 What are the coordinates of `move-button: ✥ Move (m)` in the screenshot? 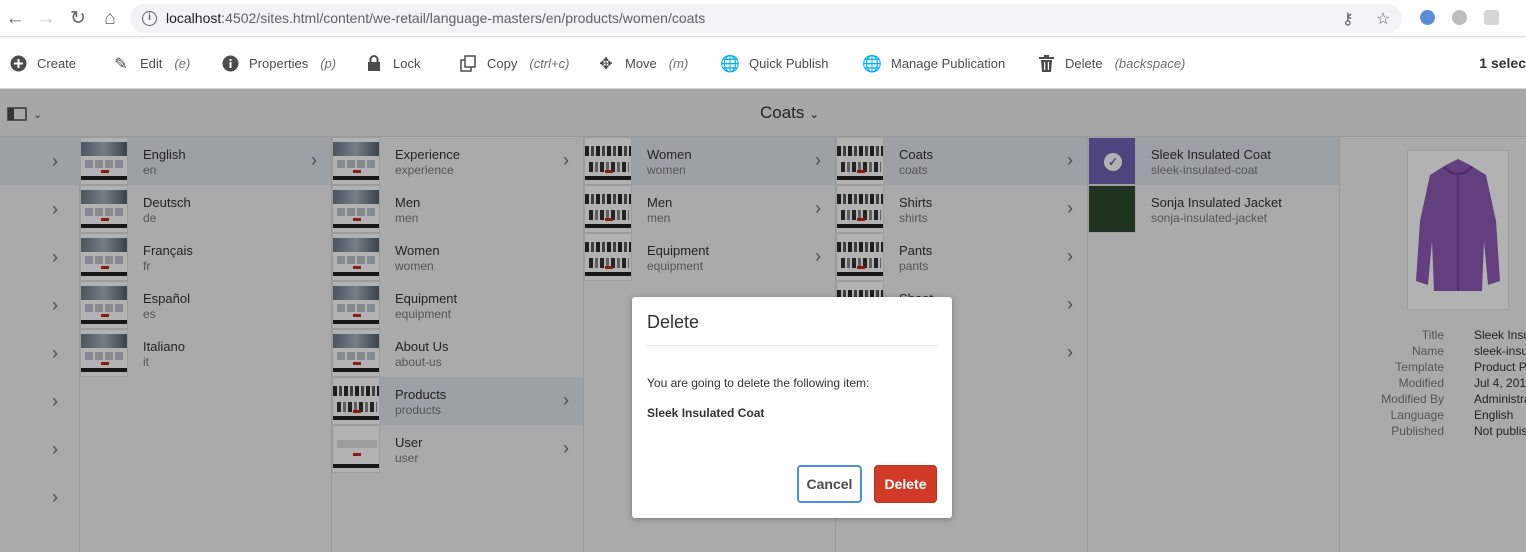 It's located at (642, 63).